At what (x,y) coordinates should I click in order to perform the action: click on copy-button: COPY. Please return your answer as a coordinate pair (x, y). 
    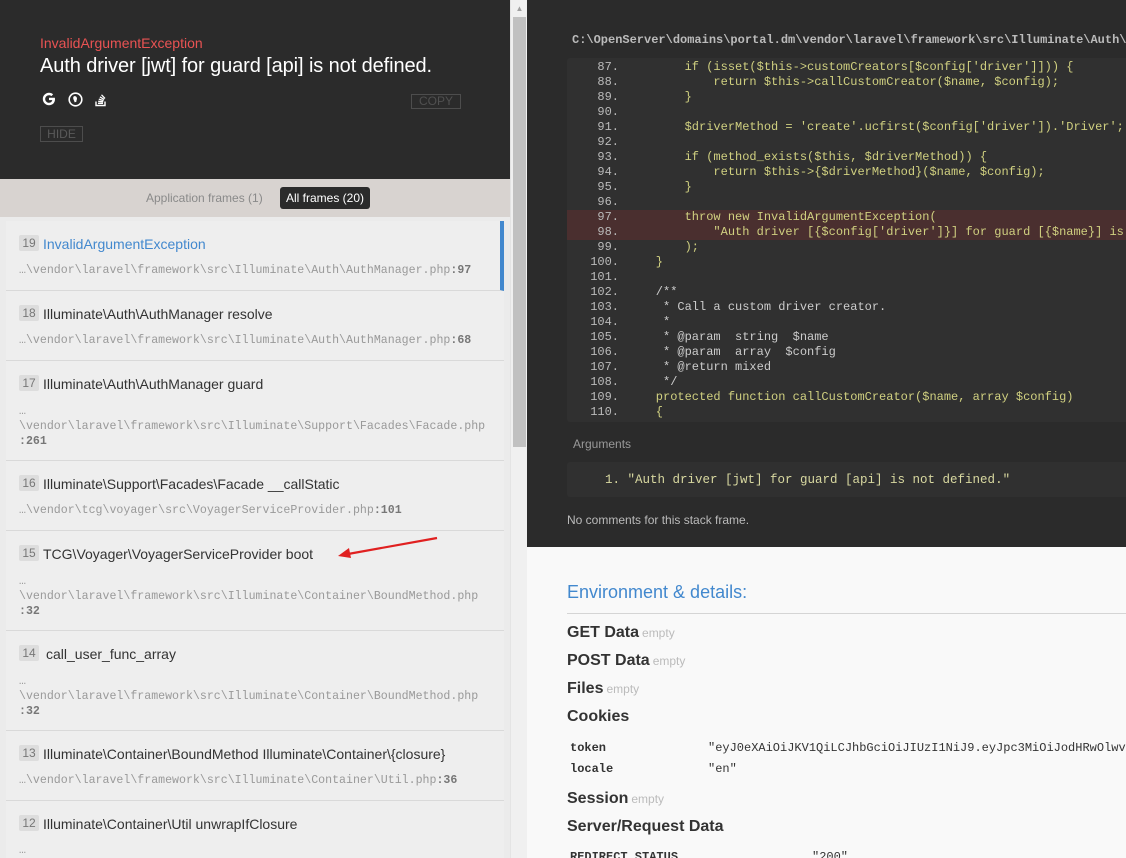
    Looking at the image, I should click on (436, 101).